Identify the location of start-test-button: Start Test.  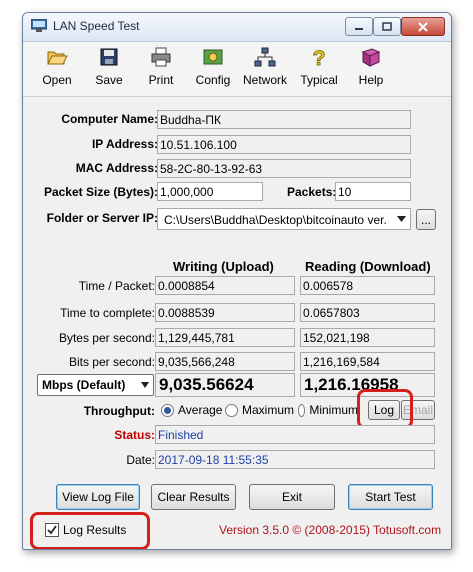
(390, 497).